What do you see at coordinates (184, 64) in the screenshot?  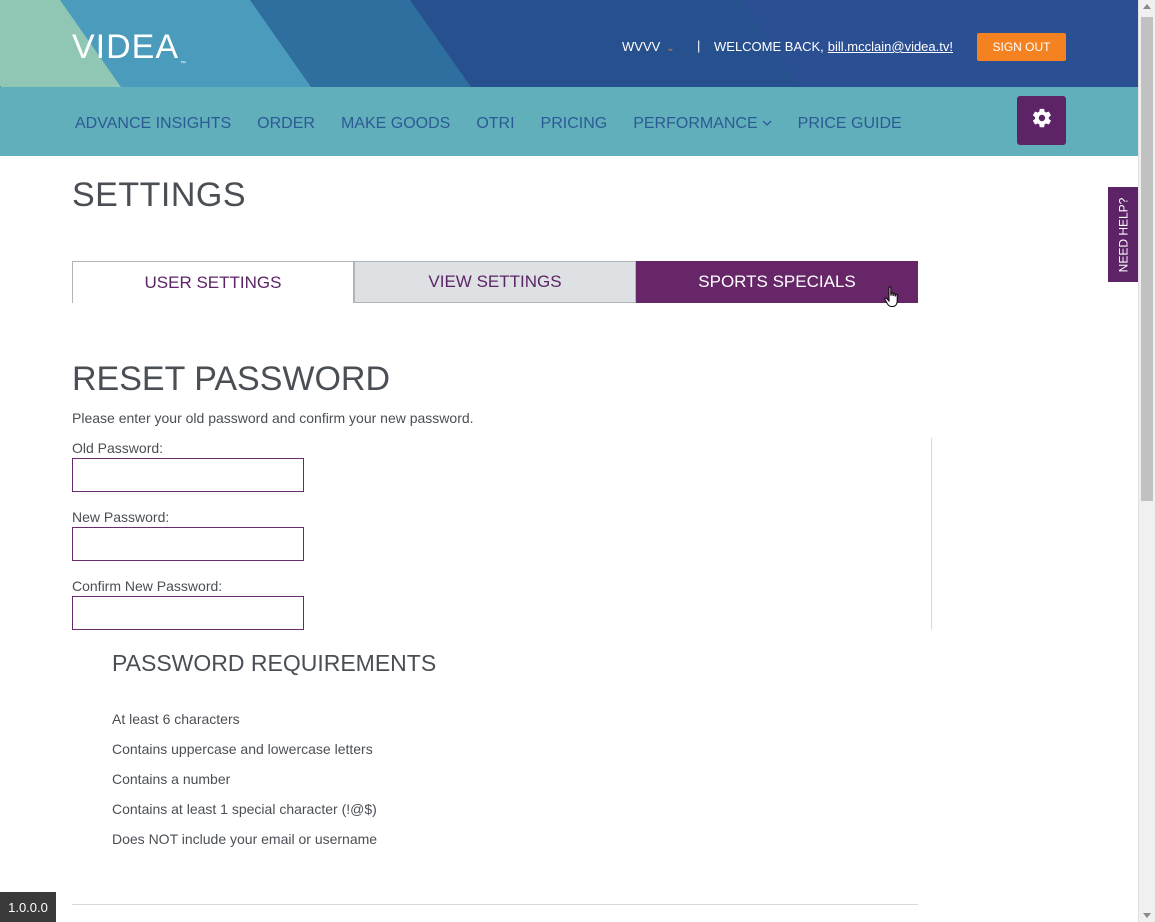 I see `logo-trademark: ™` at bounding box center [184, 64].